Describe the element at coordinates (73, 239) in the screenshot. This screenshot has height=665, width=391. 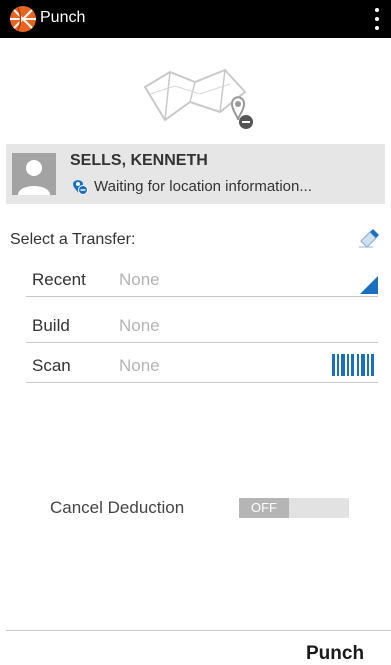
I see `select-transfer-title: Select a Transfer:` at that location.